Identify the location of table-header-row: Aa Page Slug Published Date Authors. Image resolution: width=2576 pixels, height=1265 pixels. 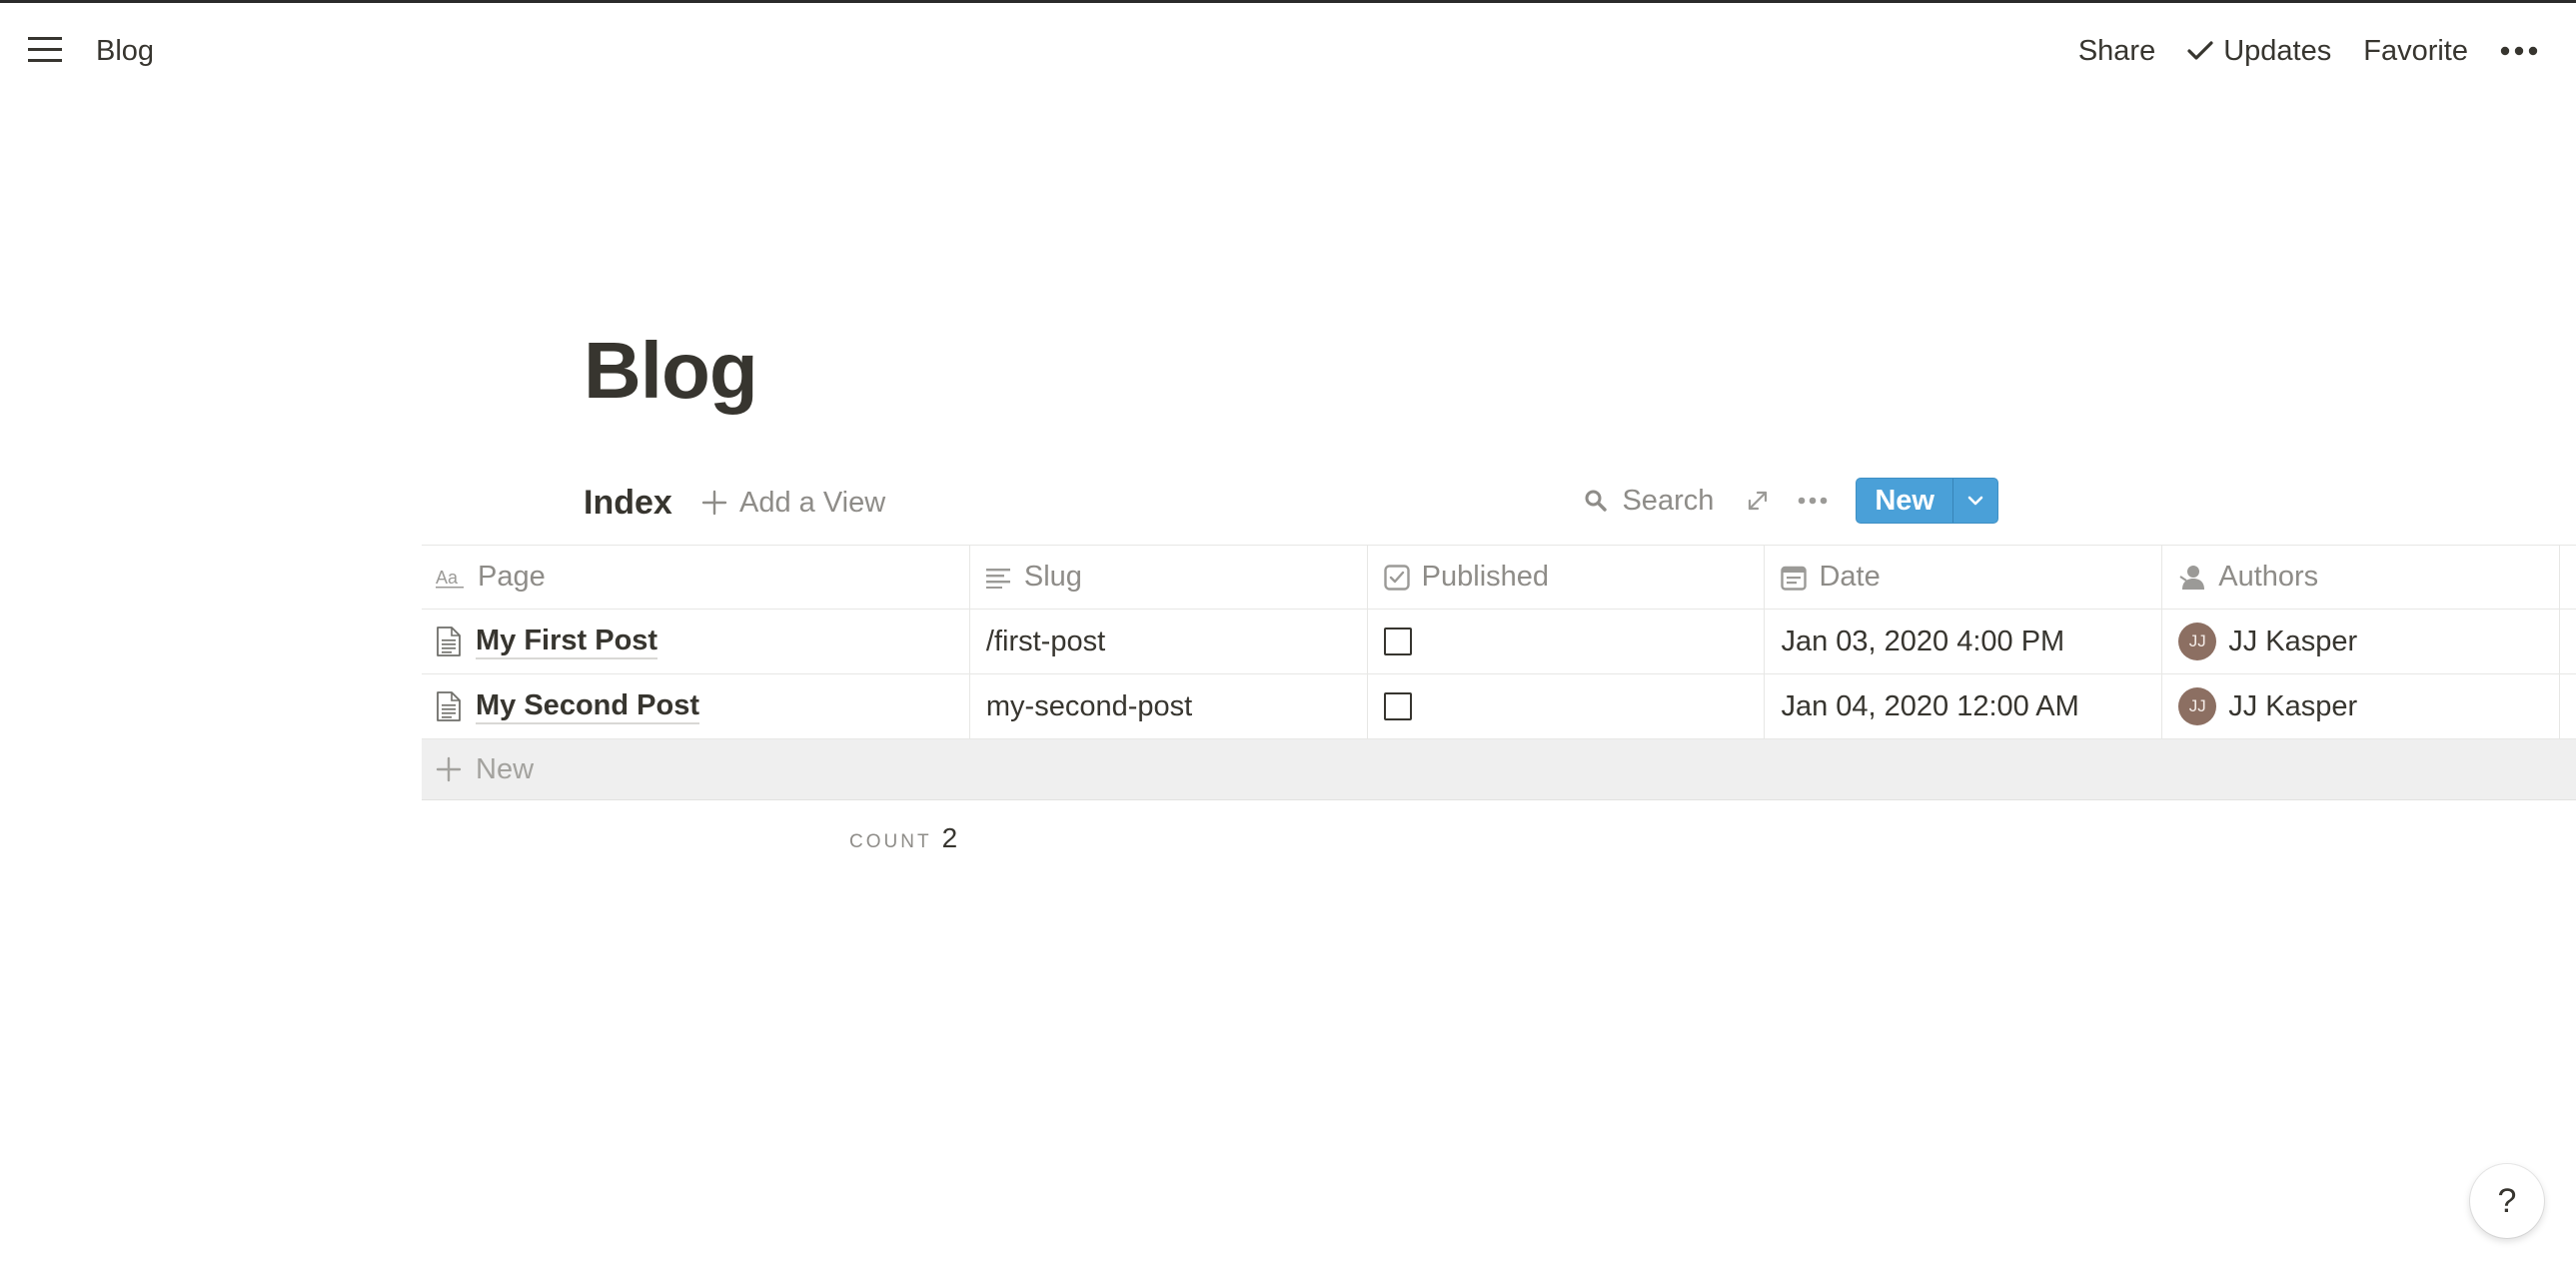
(1499, 577).